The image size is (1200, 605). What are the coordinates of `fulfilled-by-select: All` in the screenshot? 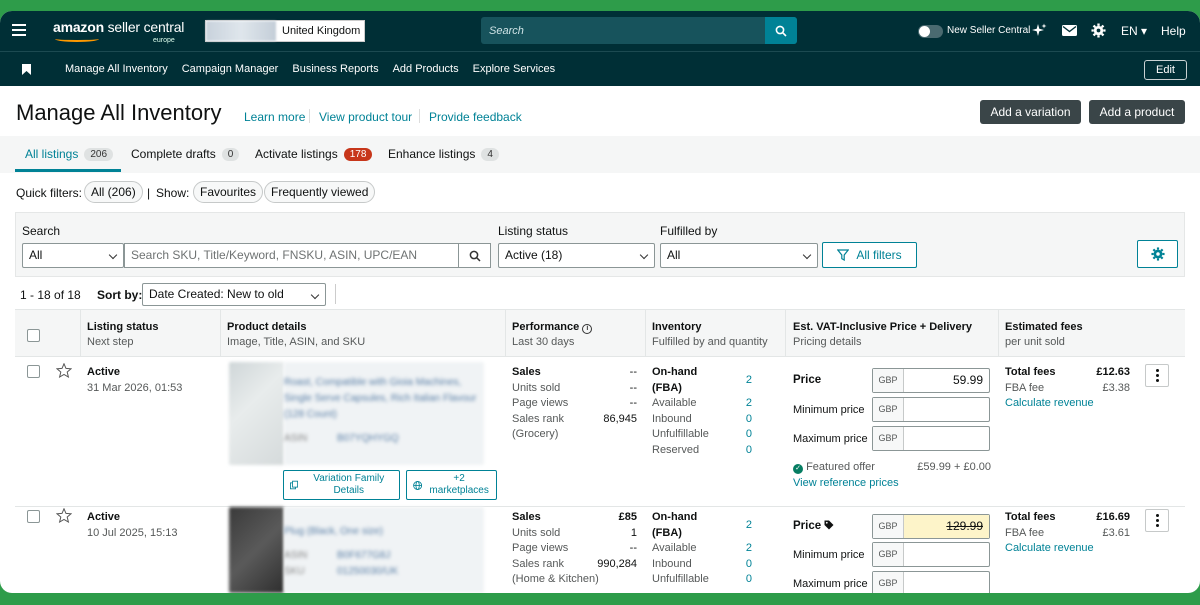 It's located at (739, 255).